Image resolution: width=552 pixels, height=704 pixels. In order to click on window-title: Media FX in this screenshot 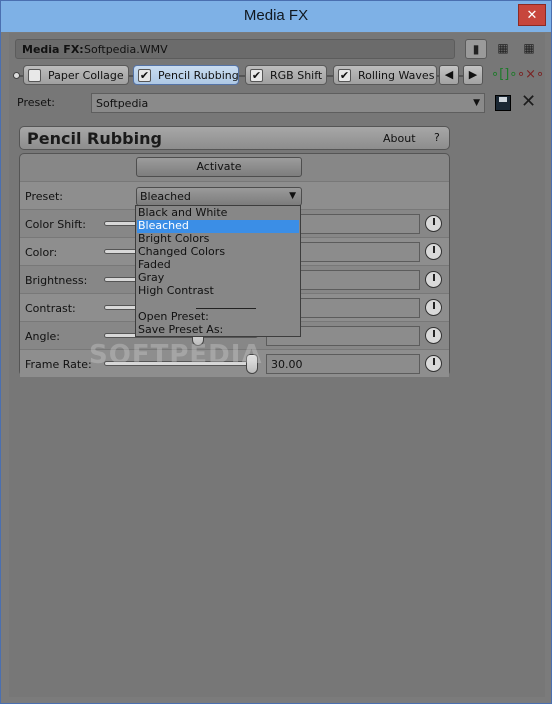, I will do `click(276, 15)`.